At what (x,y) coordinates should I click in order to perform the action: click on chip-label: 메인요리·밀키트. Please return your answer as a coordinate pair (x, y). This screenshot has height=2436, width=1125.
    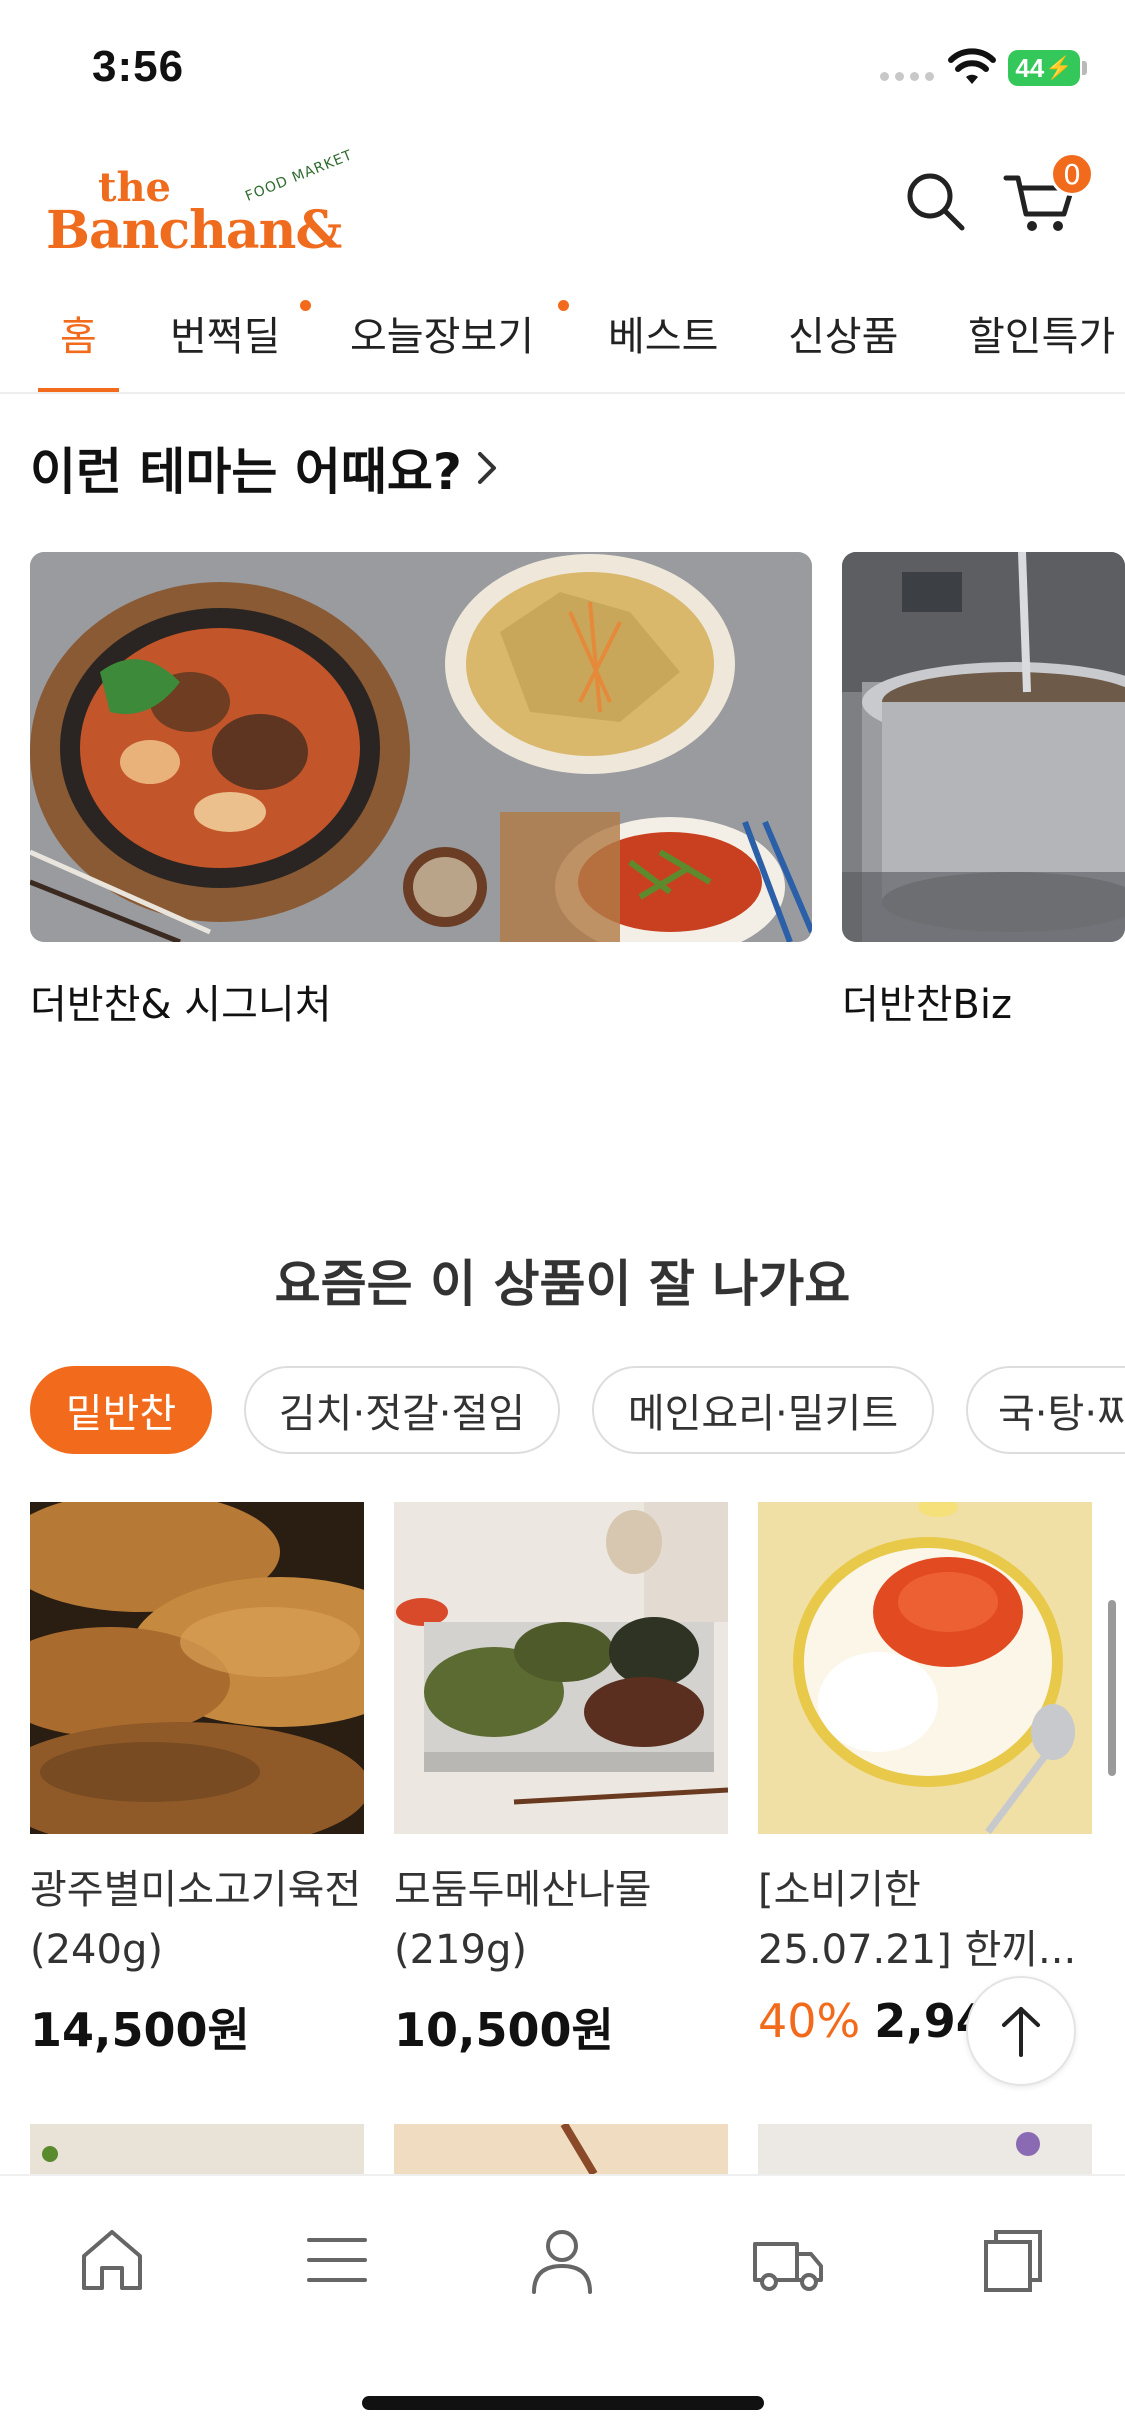
    Looking at the image, I should click on (763, 1414).